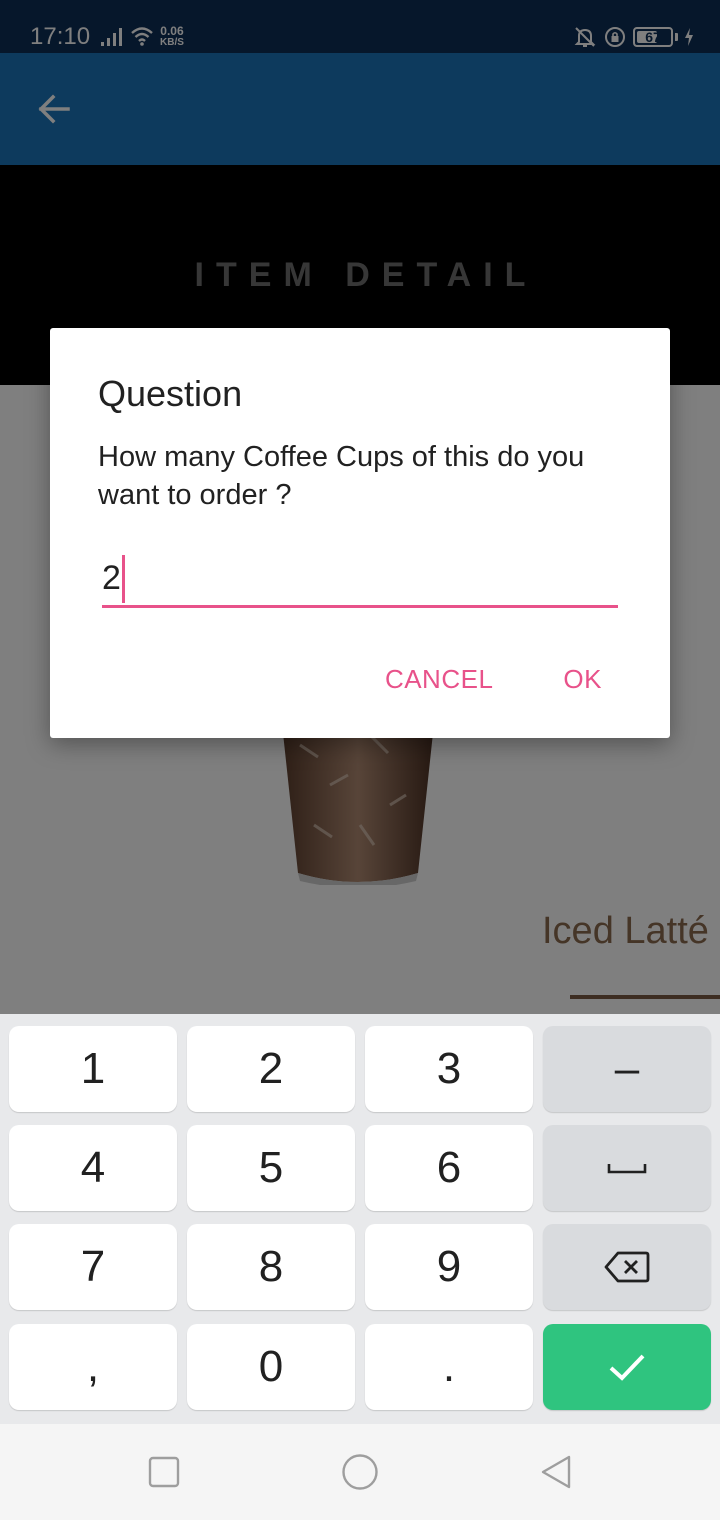 Image resolution: width=720 pixels, height=1520 pixels. What do you see at coordinates (449, 1069) in the screenshot?
I see `key-3: 3` at bounding box center [449, 1069].